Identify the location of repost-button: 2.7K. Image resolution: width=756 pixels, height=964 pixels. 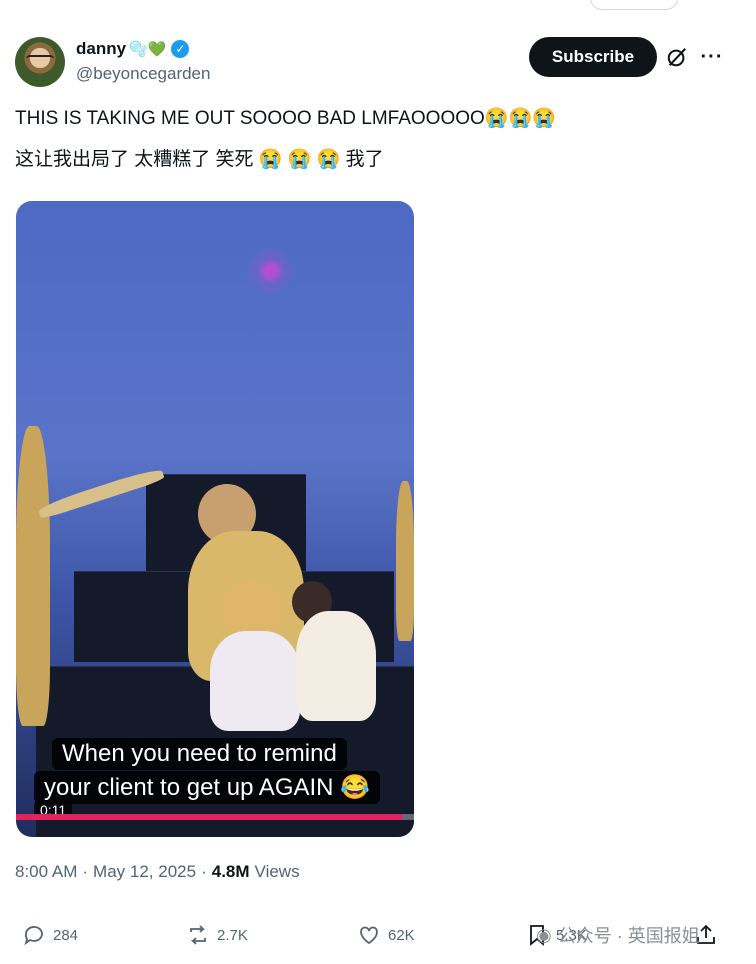
(217, 935).